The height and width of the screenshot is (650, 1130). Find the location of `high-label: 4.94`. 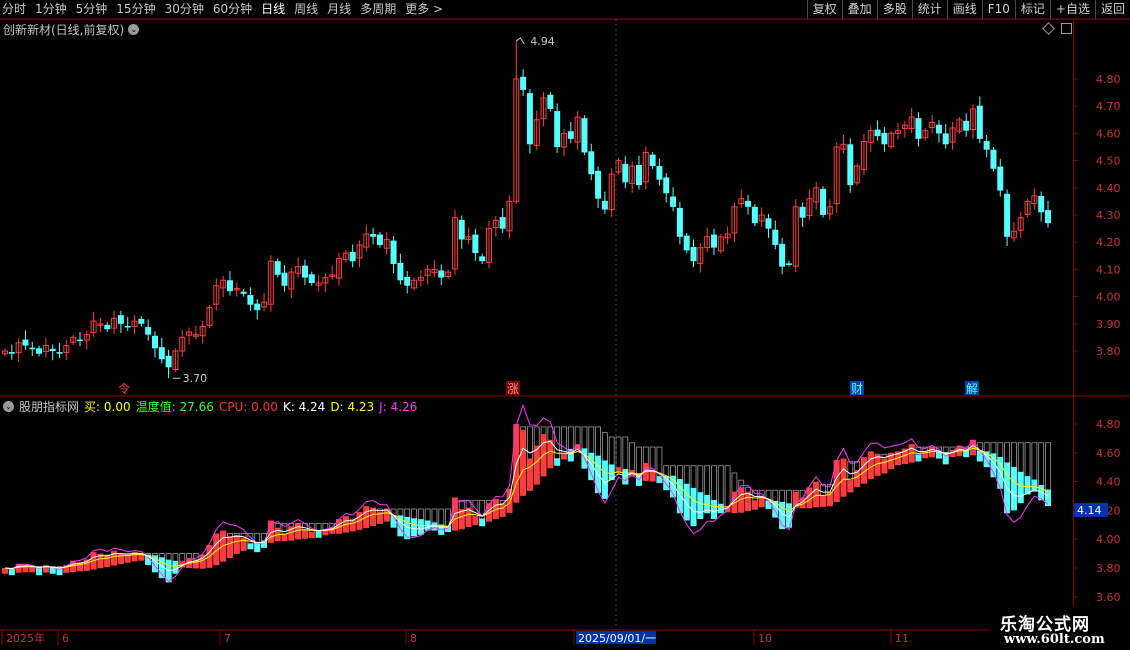

high-label: 4.94 is located at coordinates (542, 41).